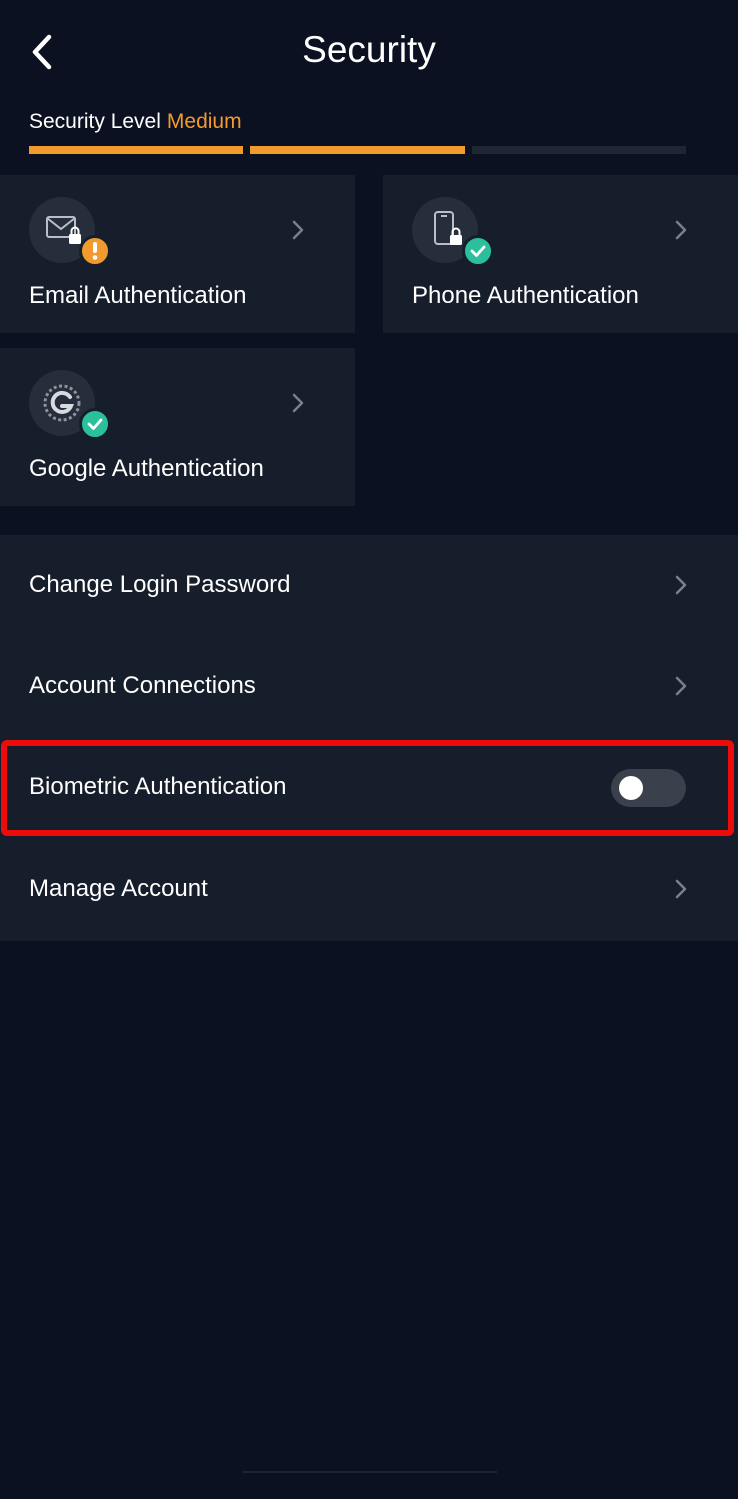 This screenshot has width=738, height=1499. What do you see at coordinates (142, 685) in the screenshot?
I see `list-item-label: Account Connections` at bounding box center [142, 685].